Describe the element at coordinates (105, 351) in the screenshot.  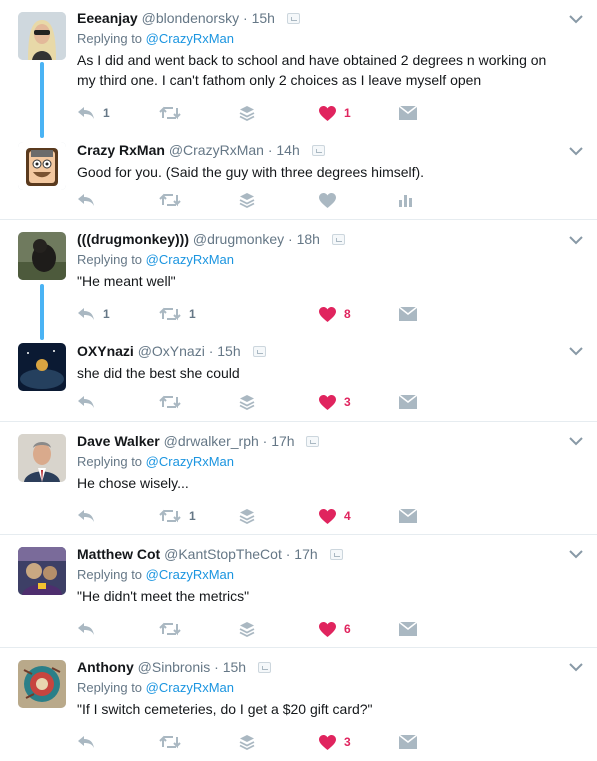
I see `display-name: OXYnazi` at that location.